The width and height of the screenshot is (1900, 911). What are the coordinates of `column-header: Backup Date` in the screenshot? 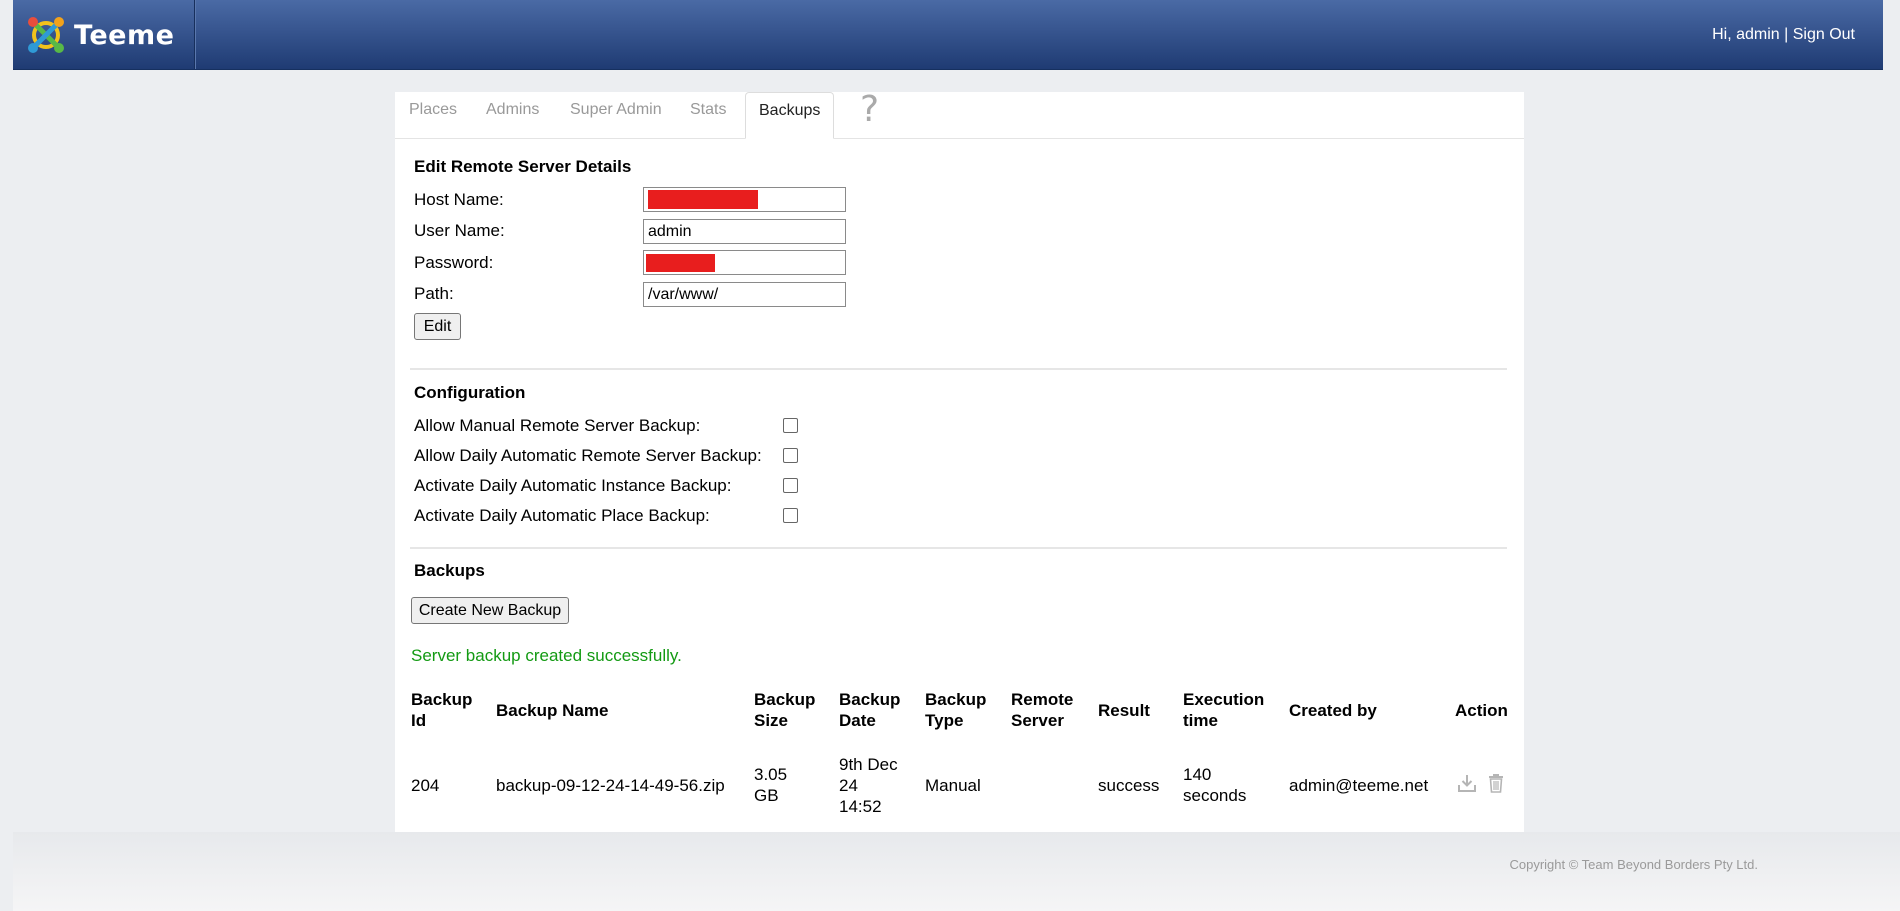 It's located at (870, 710).